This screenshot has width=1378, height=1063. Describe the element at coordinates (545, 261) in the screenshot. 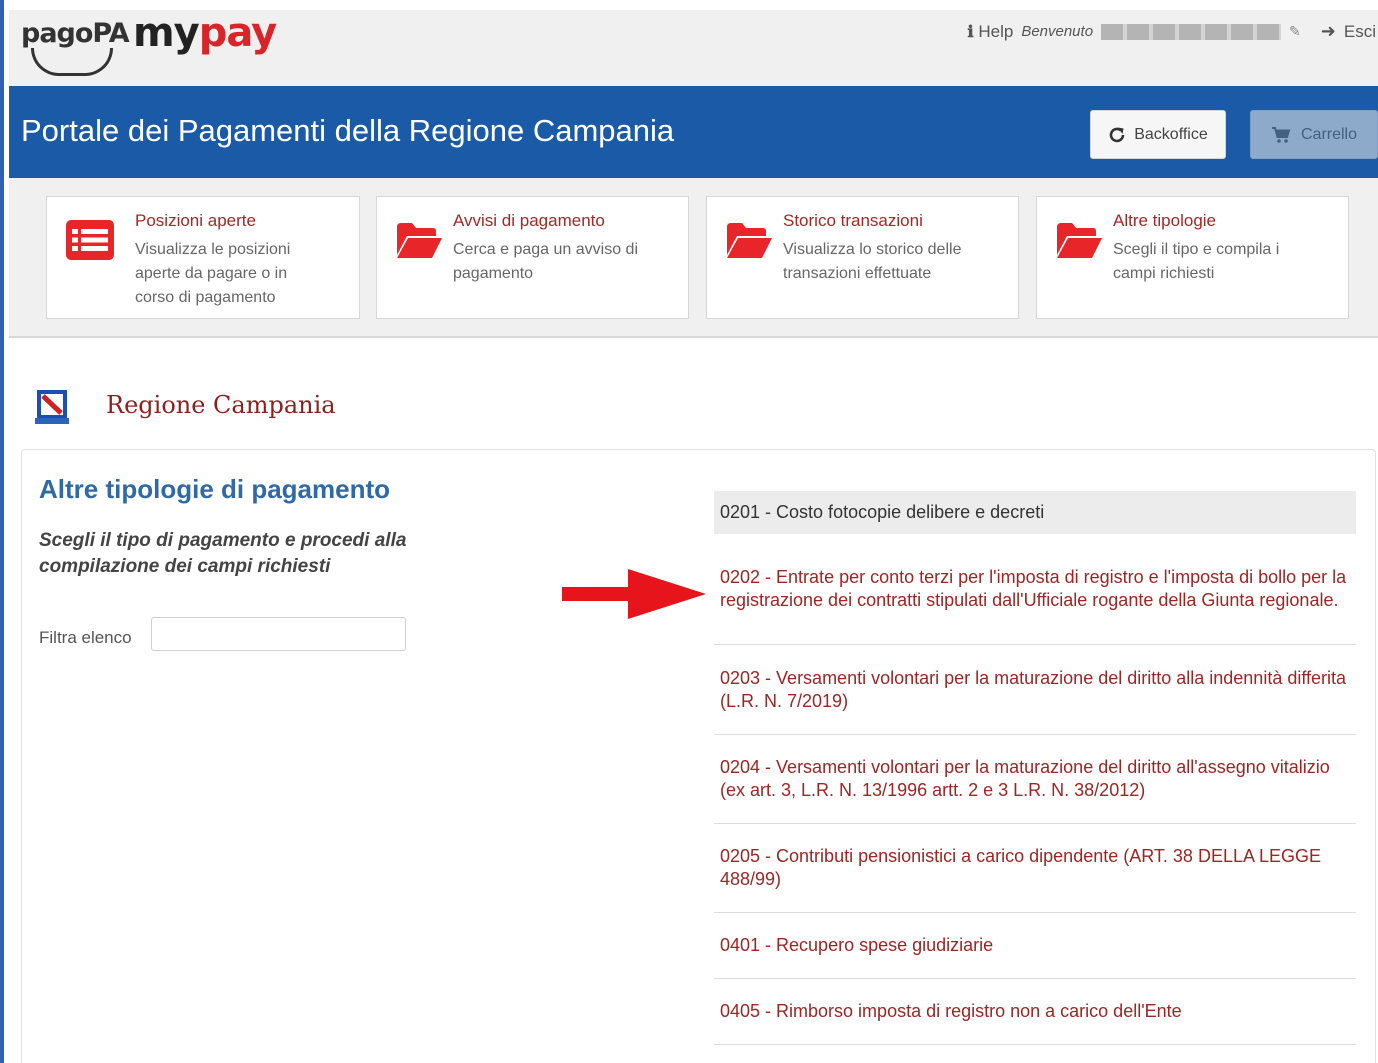

I see `card-description: Cerca e paga un avviso di pagamento` at that location.